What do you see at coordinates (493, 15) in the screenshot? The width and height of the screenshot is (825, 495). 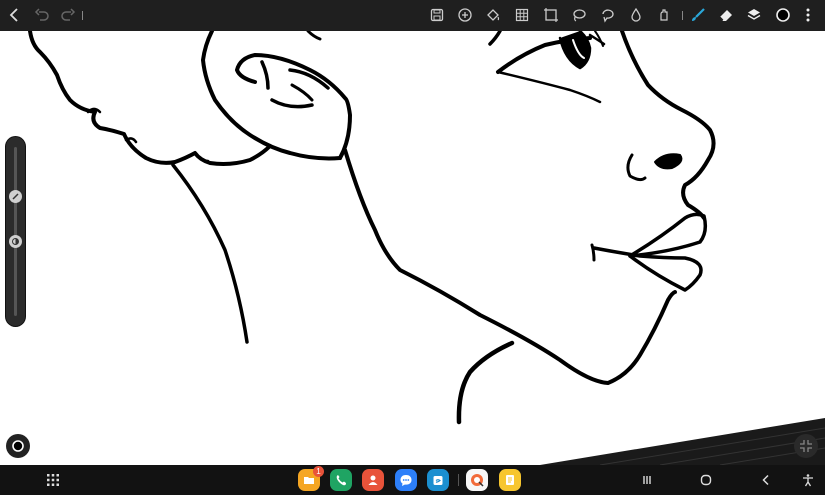 I see `fill-bucket-icon` at bounding box center [493, 15].